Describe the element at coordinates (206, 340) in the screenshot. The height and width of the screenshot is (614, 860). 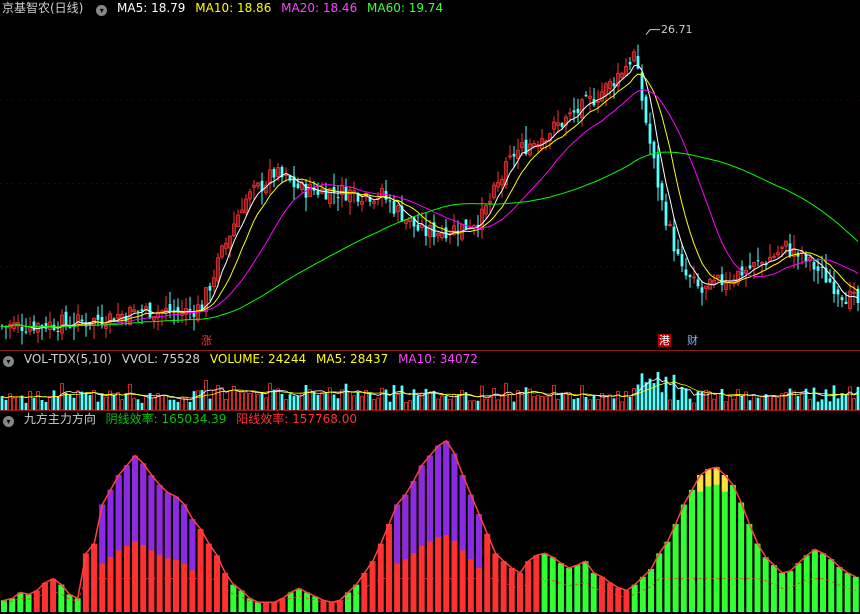
I see `marker-zhang: 涨` at that location.